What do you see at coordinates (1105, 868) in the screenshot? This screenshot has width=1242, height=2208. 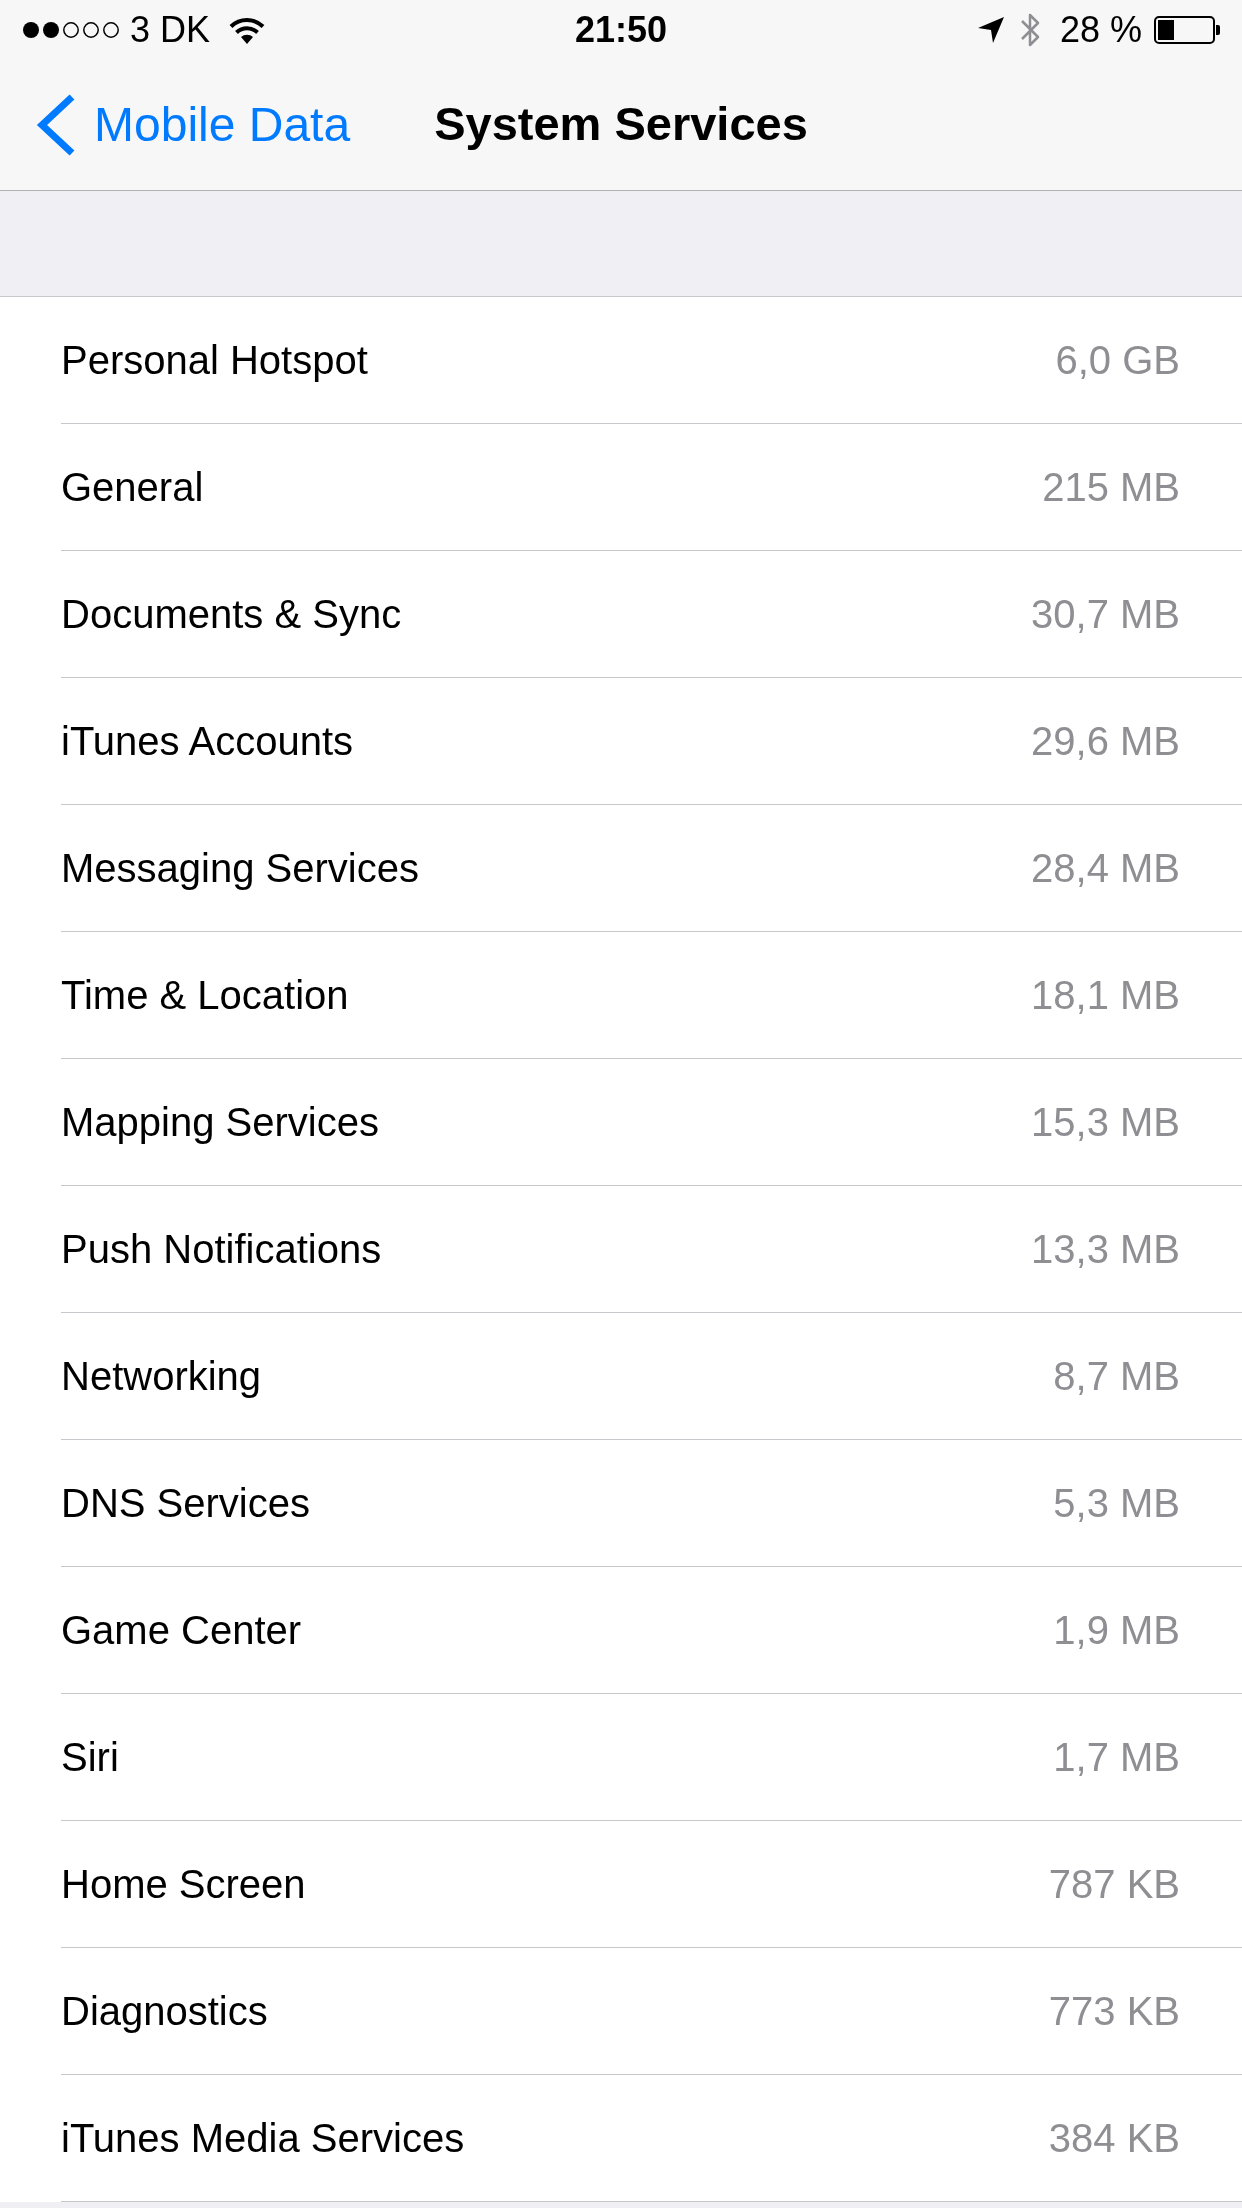 I see `data-usage-value: 28,4 MB` at bounding box center [1105, 868].